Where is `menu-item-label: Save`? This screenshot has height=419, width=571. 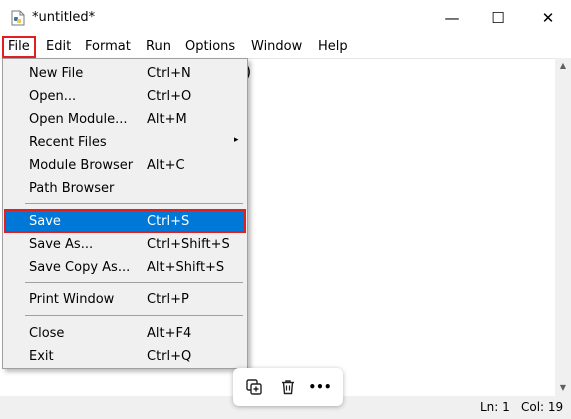 menu-item-label: Save is located at coordinates (45, 221).